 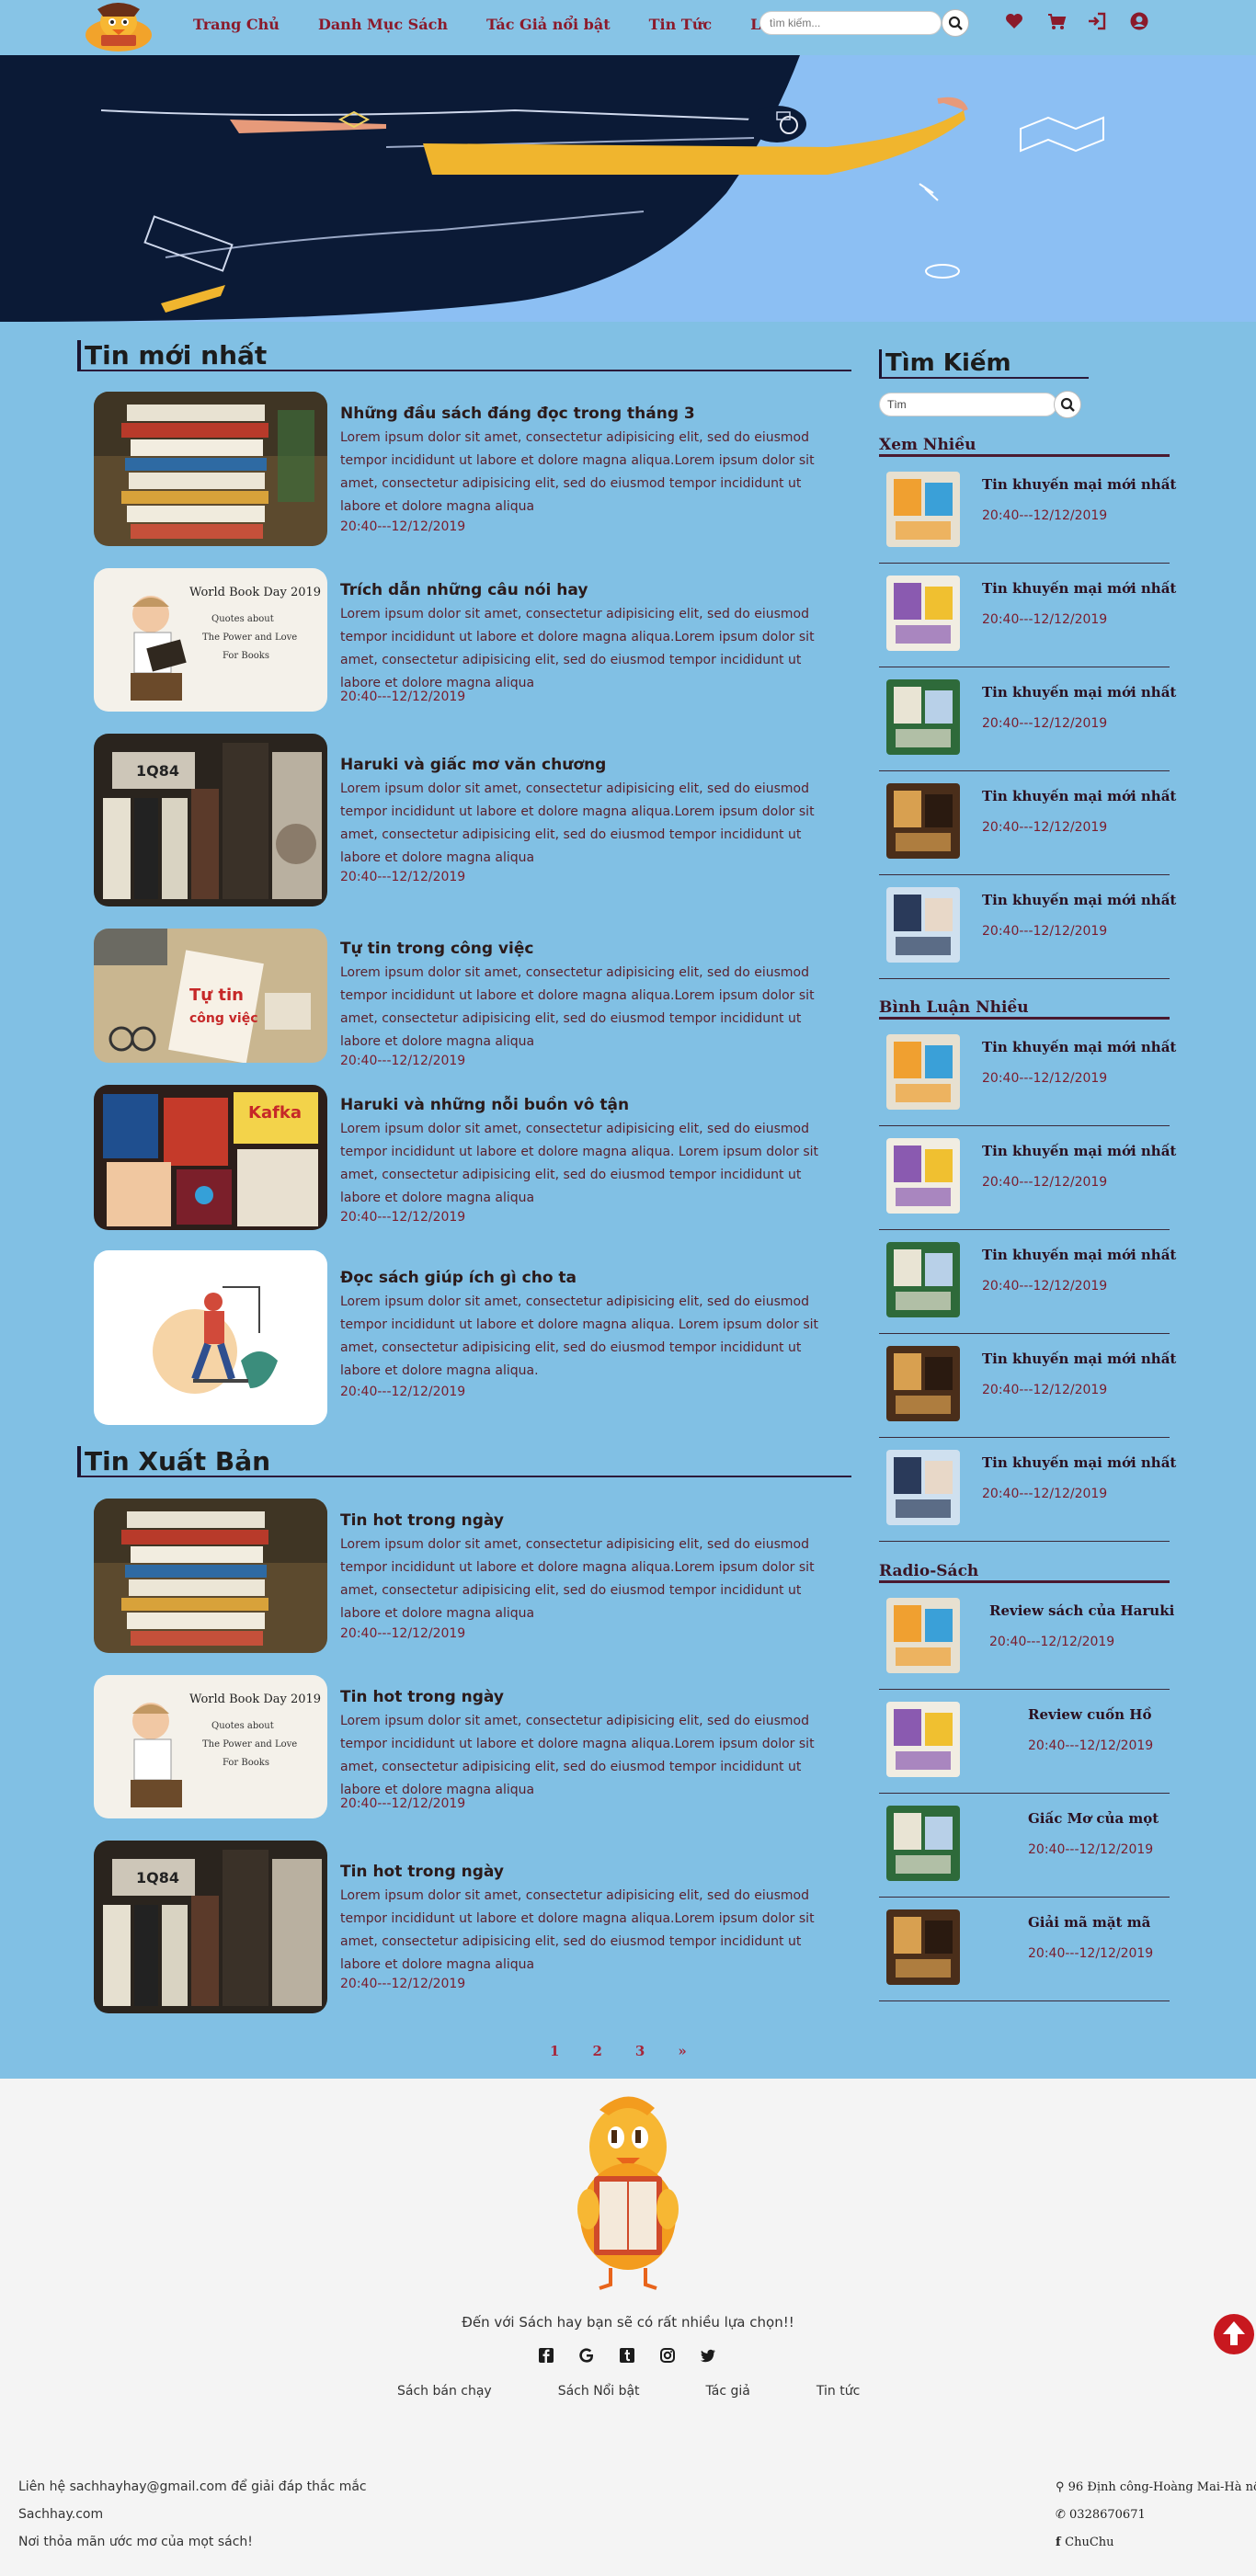 I want to click on sidebar-search-input: Tìm, so click(x=968, y=404).